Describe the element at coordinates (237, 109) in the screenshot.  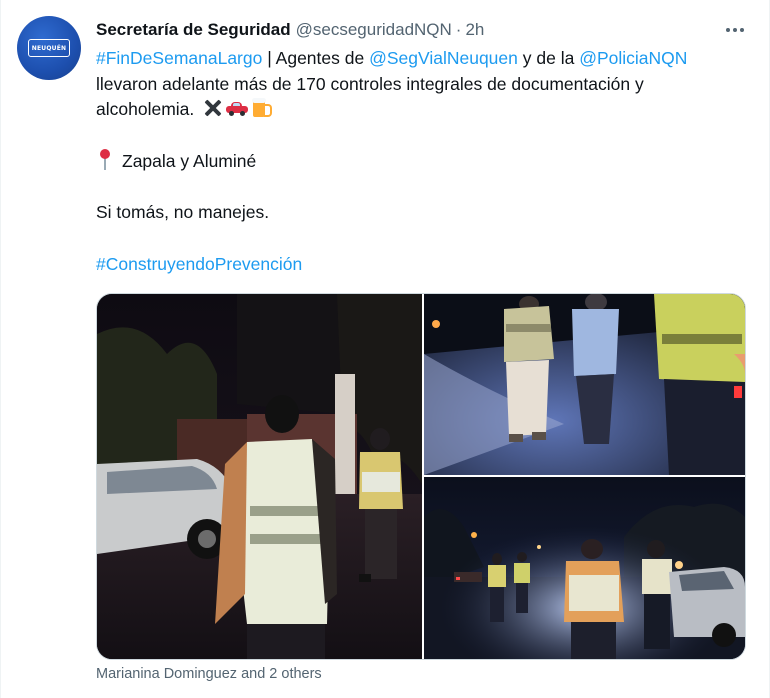
I see `car-emoji-icon` at that location.